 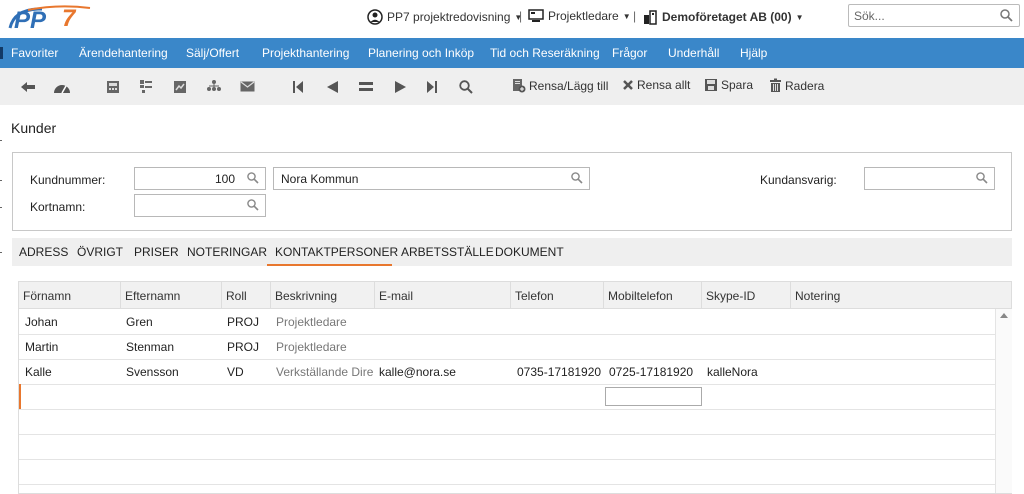 What do you see at coordinates (62, 87) in the screenshot?
I see `dashboard-icon` at bounding box center [62, 87].